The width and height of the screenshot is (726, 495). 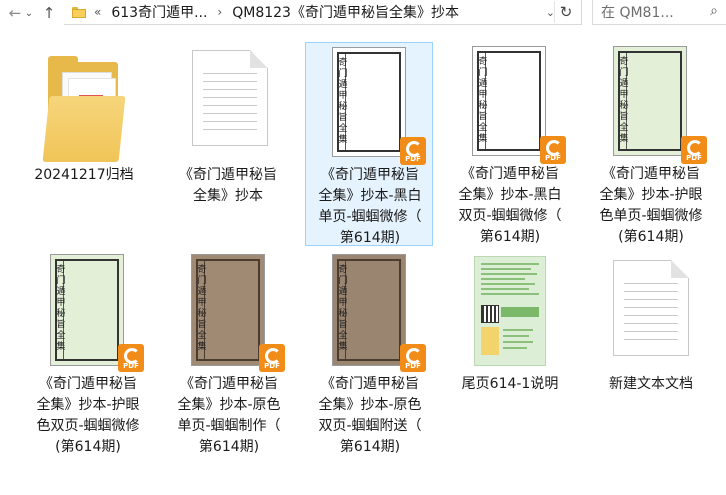 I want to click on overflow-chevron-icon: «, so click(x=97, y=12).